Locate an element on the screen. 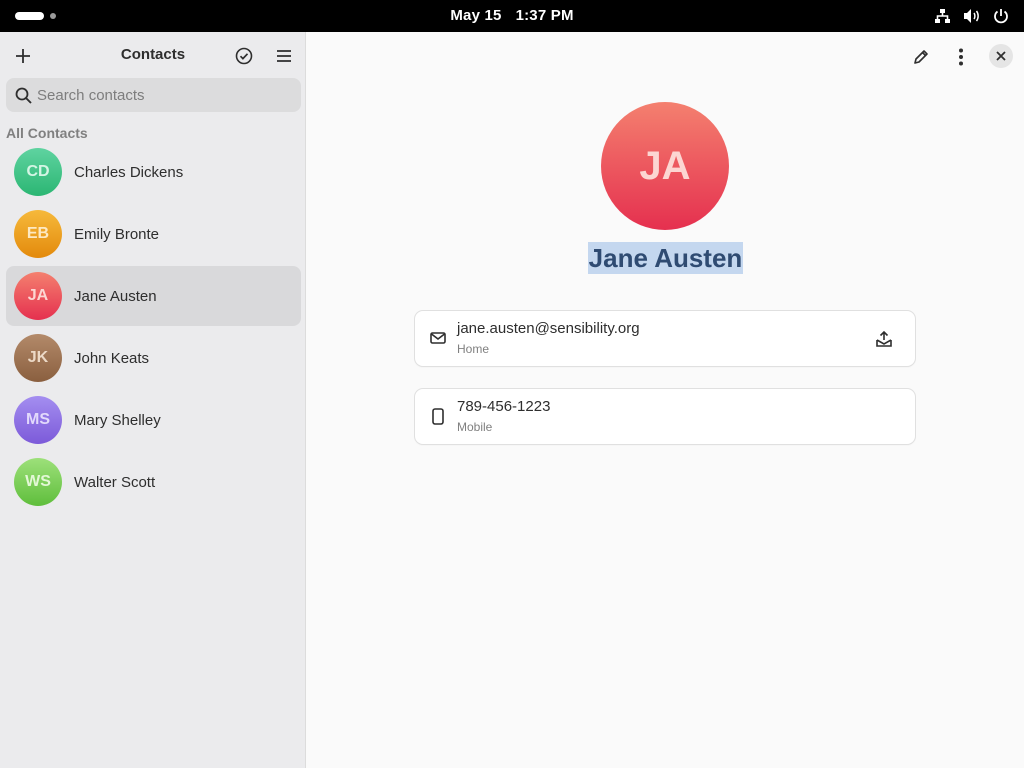 The width and height of the screenshot is (1024, 768). pencil-icon is located at coordinates (921, 57).